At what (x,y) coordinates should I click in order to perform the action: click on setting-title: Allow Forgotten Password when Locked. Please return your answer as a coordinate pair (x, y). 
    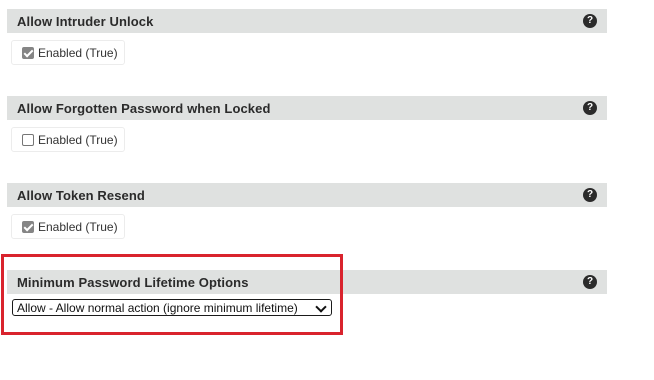
    Looking at the image, I should click on (144, 108).